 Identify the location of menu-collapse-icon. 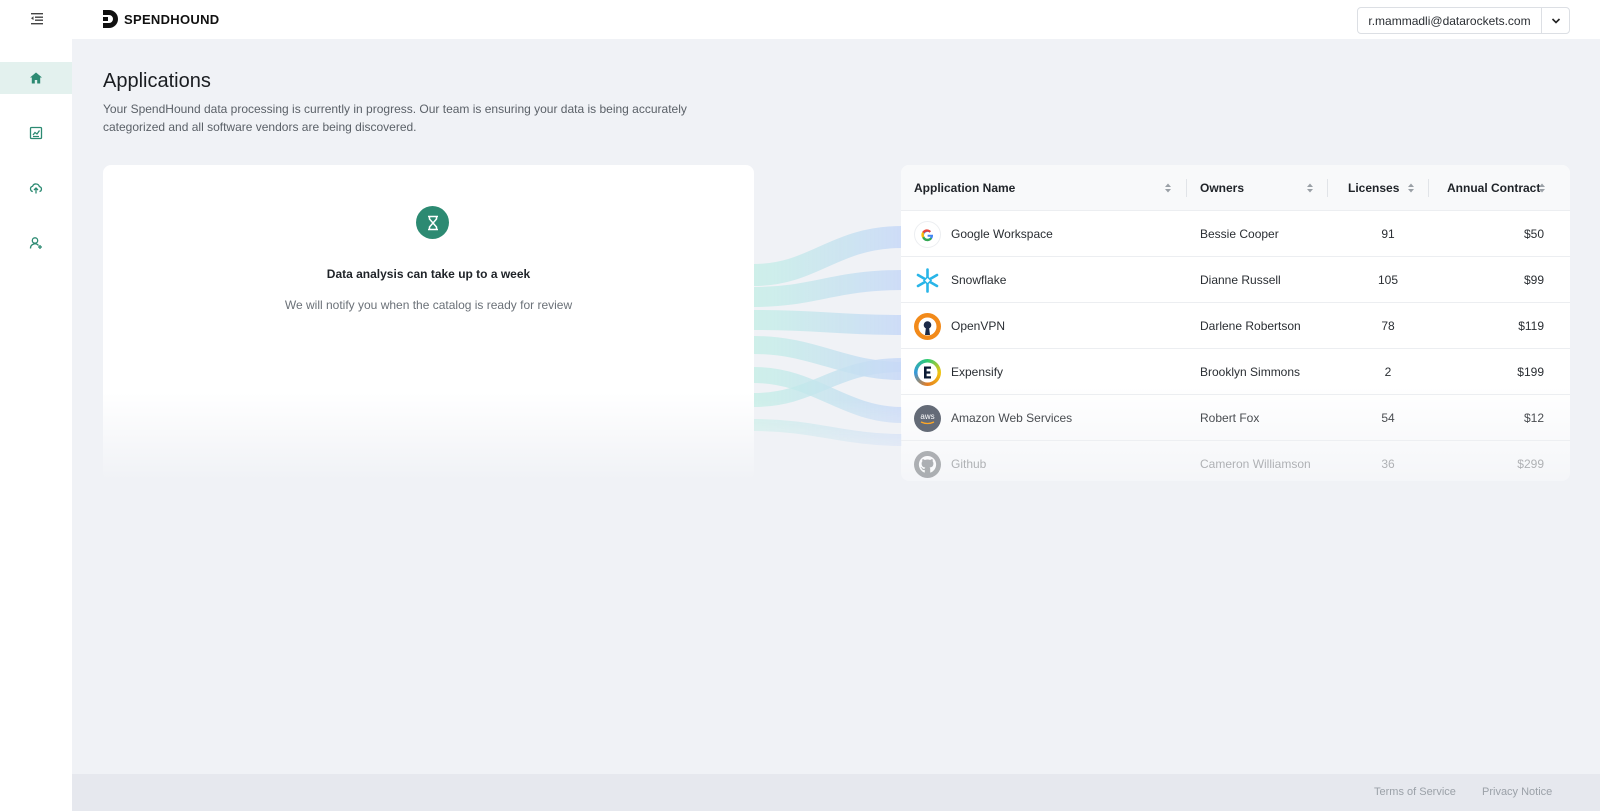
(37, 18).